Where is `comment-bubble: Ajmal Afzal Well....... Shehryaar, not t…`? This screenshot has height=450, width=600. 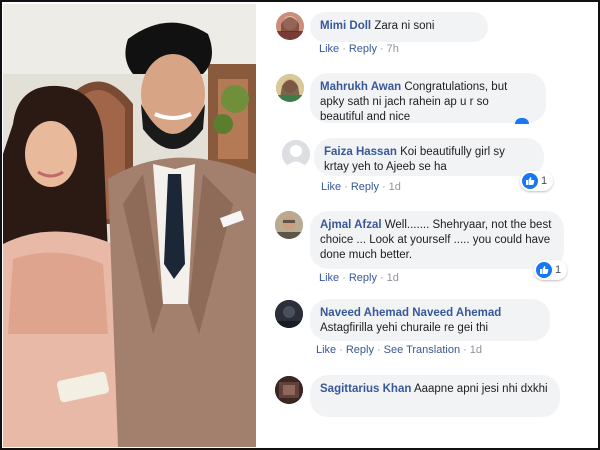 comment-bubble: Ajmal Afzal Well....... Shehryaar, not t… is located at coordinates (437, 240).